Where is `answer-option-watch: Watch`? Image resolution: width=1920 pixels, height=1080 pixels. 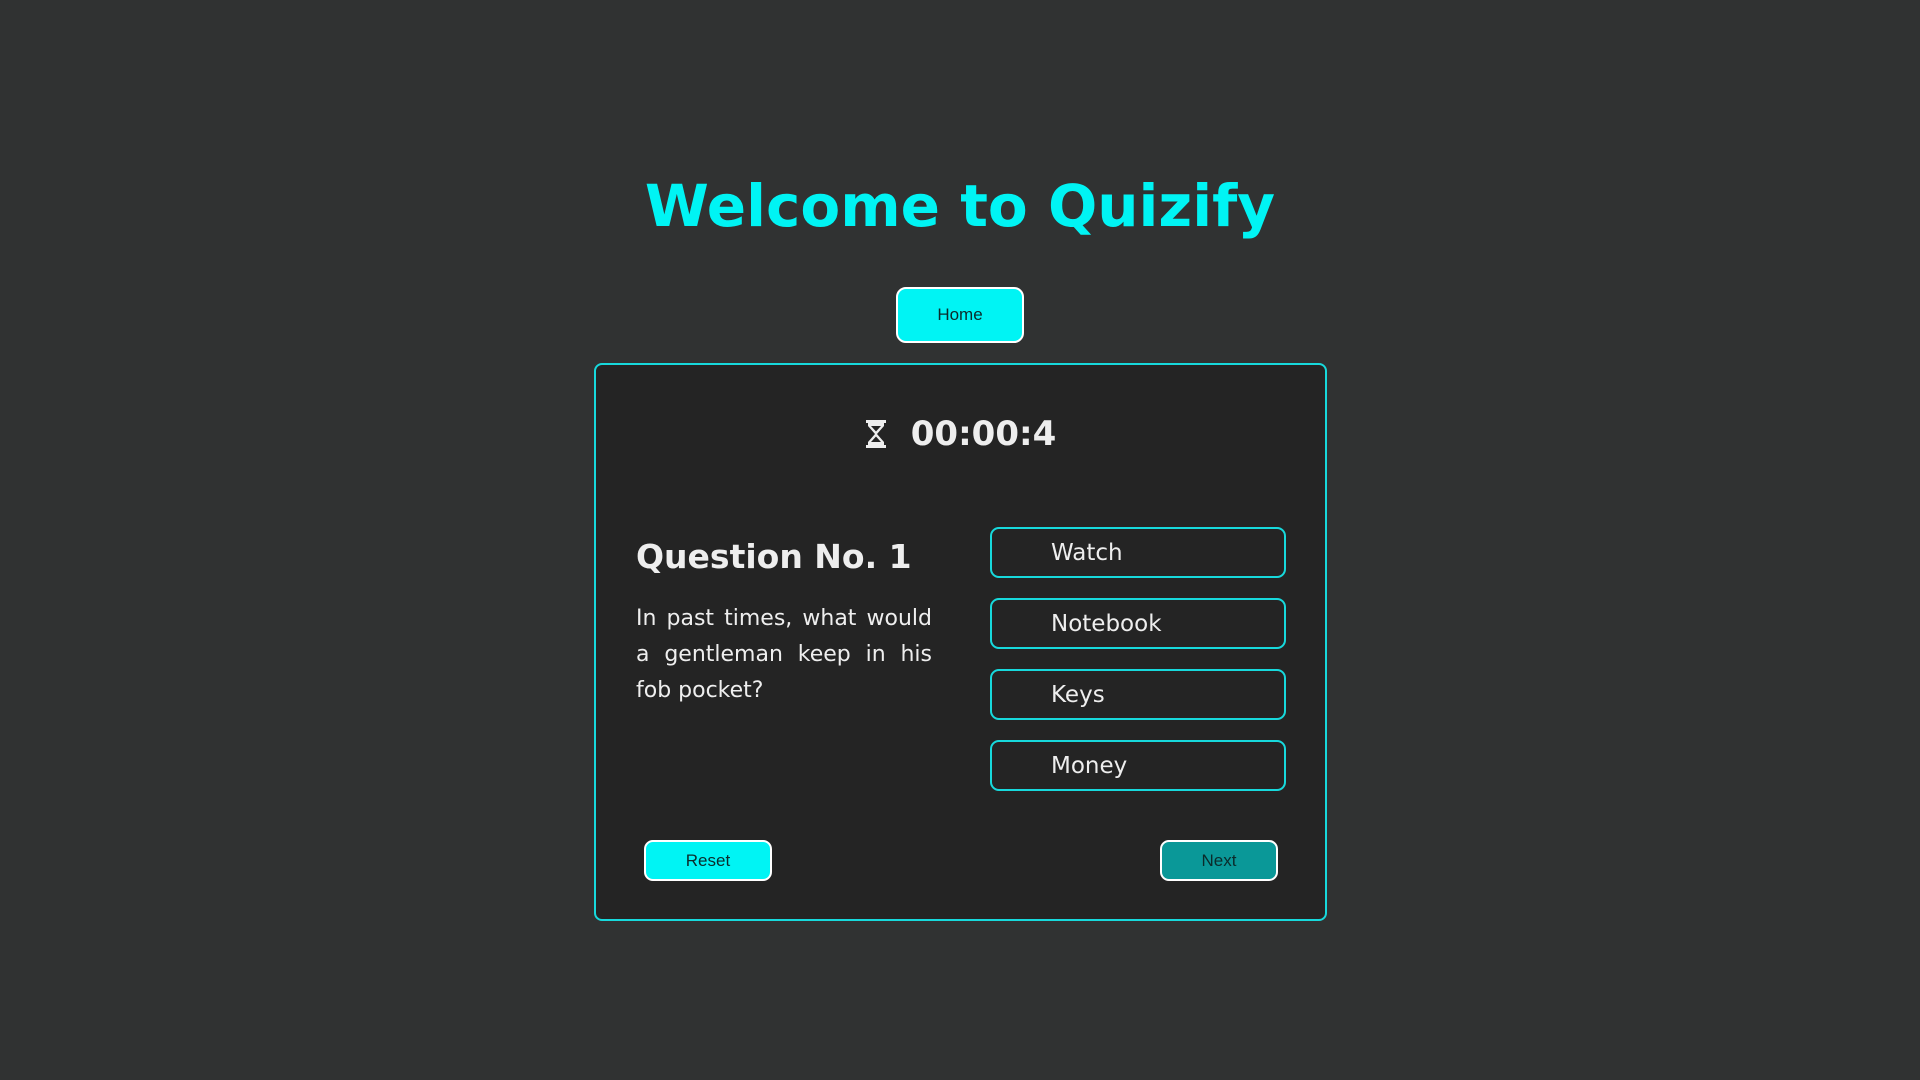 answer-option-watch: Watch is located at coordinates (1138, 552).